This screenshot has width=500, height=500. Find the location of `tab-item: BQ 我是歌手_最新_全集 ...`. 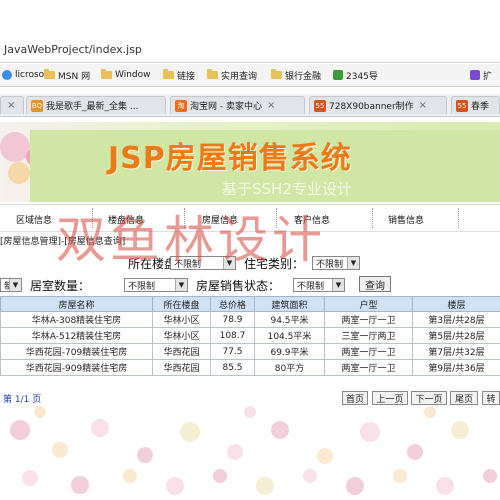

tab-item: BQ 我是歌手_最新_全集 ... is located at coordinates (96, 105).